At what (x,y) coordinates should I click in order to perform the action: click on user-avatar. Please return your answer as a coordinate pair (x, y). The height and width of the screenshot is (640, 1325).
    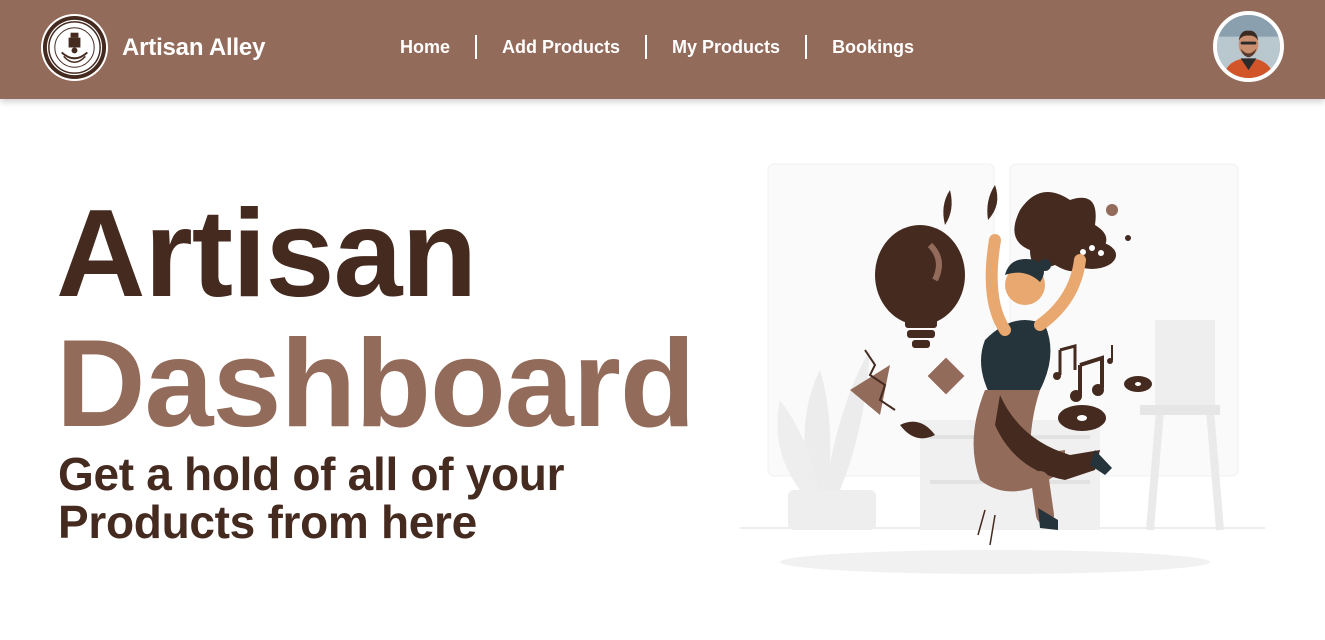
    Looking at the image, I should click on (1248, 46).